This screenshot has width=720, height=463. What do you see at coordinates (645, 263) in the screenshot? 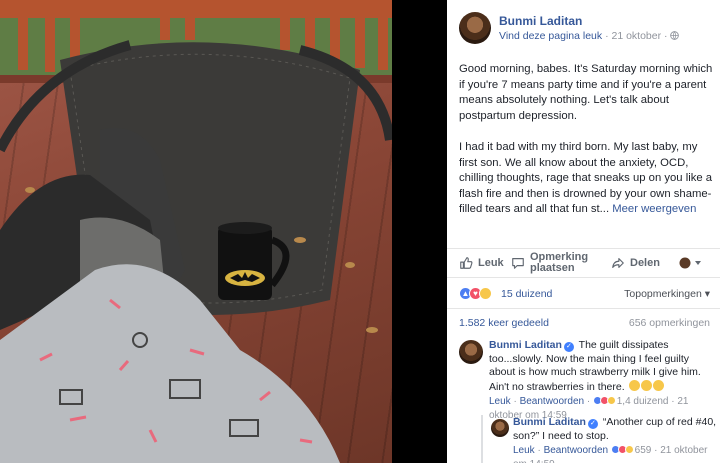
I see `share-label: Delen` at bounding box center [645, 263].